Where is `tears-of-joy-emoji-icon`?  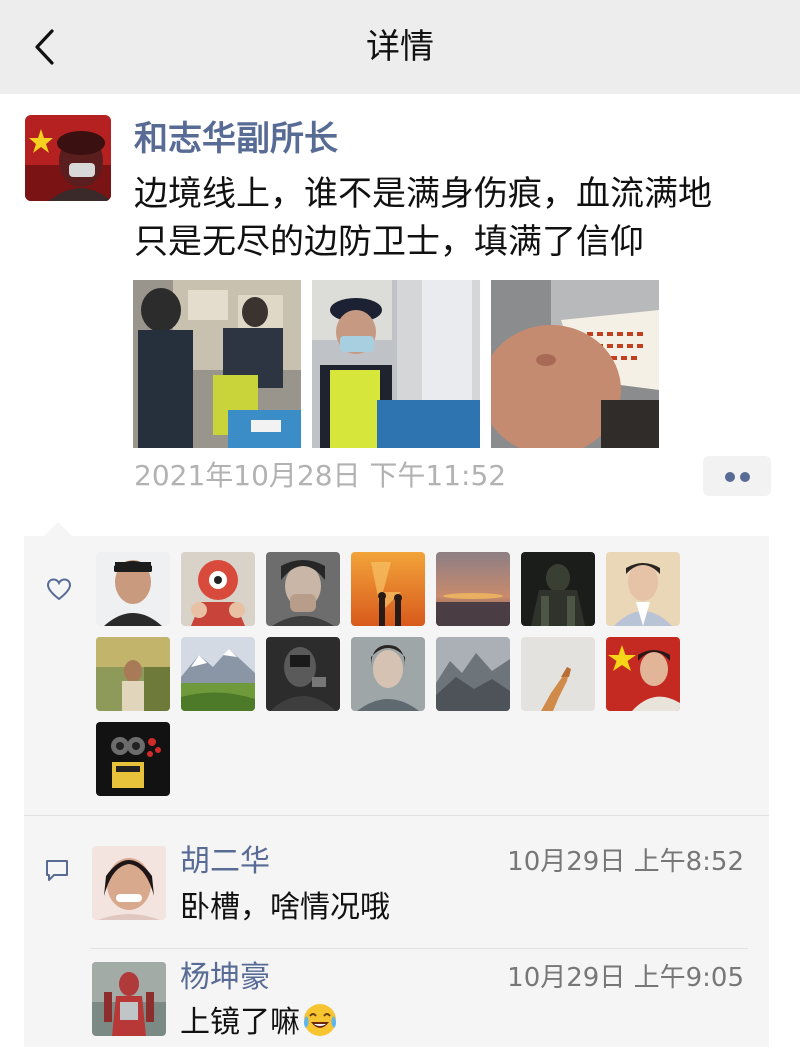
tears-of-joy-emoji-icon is located at coordinates (320, 1020).